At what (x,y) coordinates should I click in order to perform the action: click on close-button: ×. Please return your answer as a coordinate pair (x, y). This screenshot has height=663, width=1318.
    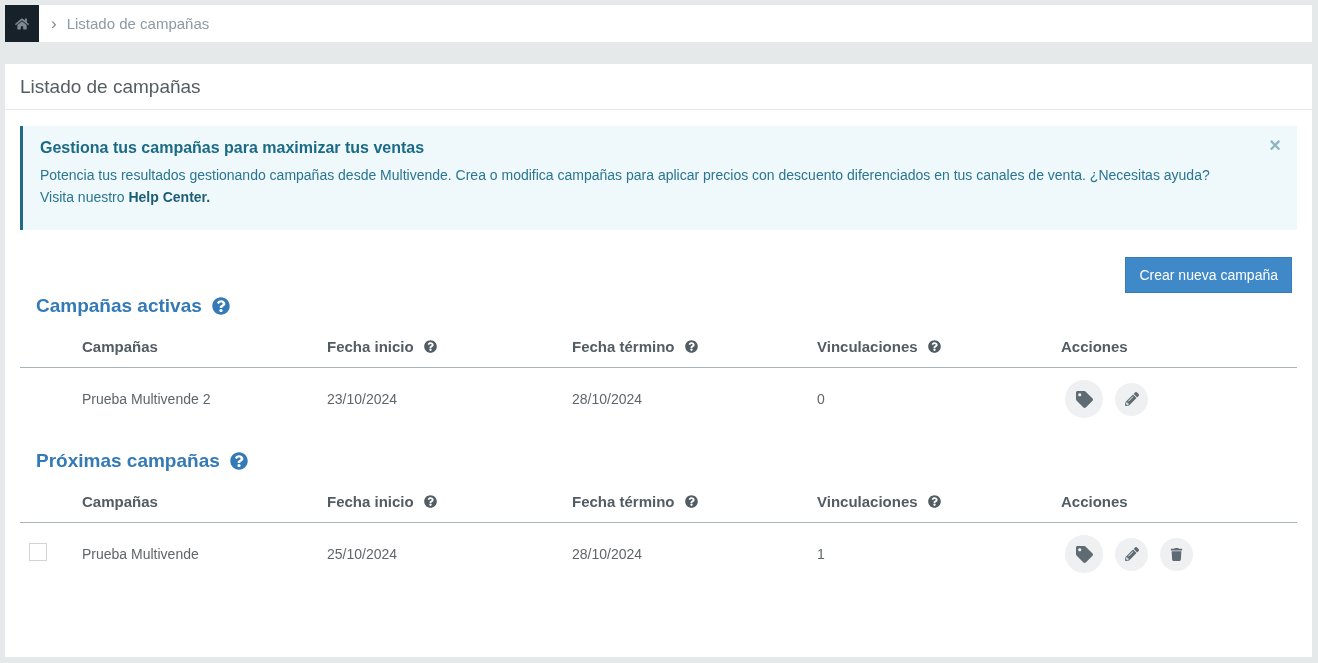
    Looking at the image, I should click on (1275, 145).